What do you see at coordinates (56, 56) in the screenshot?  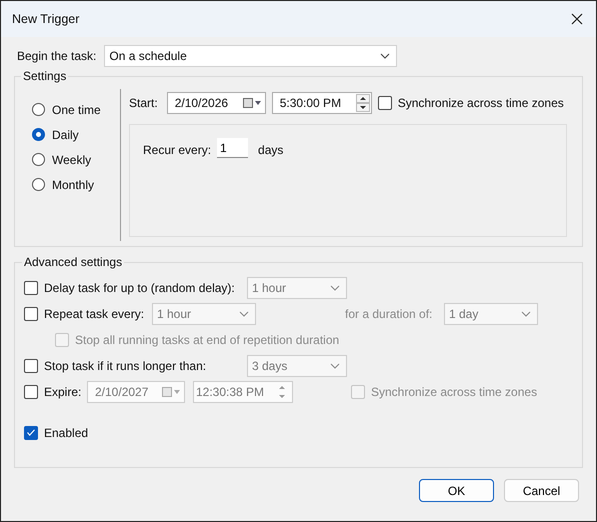 I see `begin-task-label: Begin the task:` at bounding box center [56, 56].